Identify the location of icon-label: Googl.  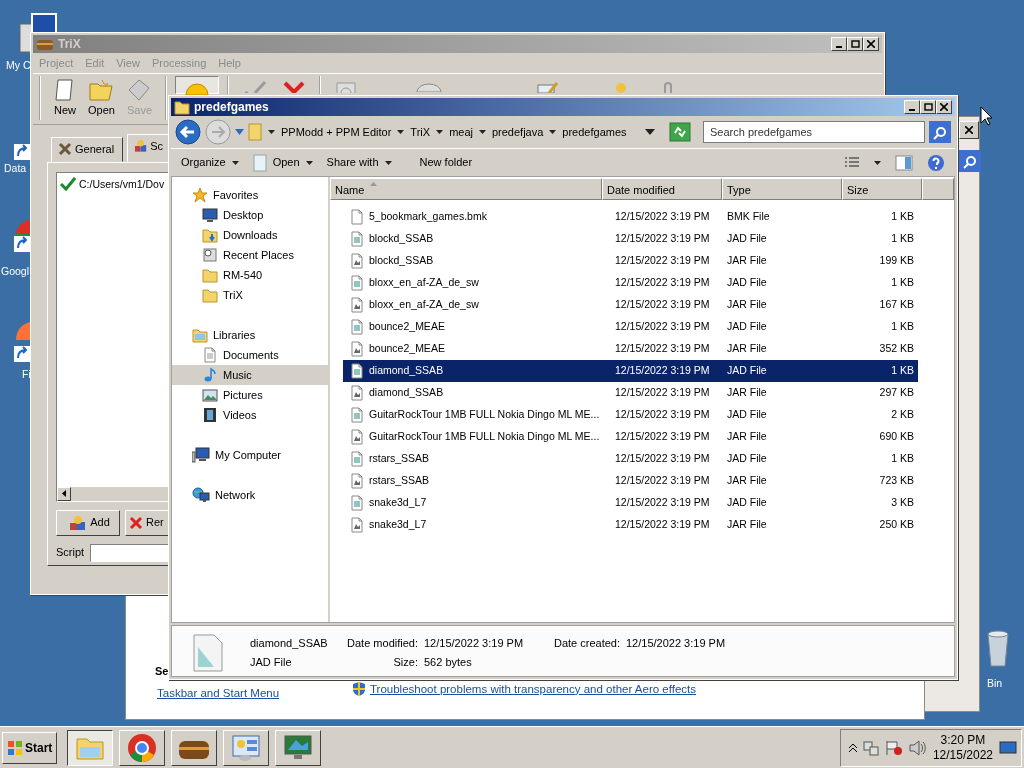
(15, 272).